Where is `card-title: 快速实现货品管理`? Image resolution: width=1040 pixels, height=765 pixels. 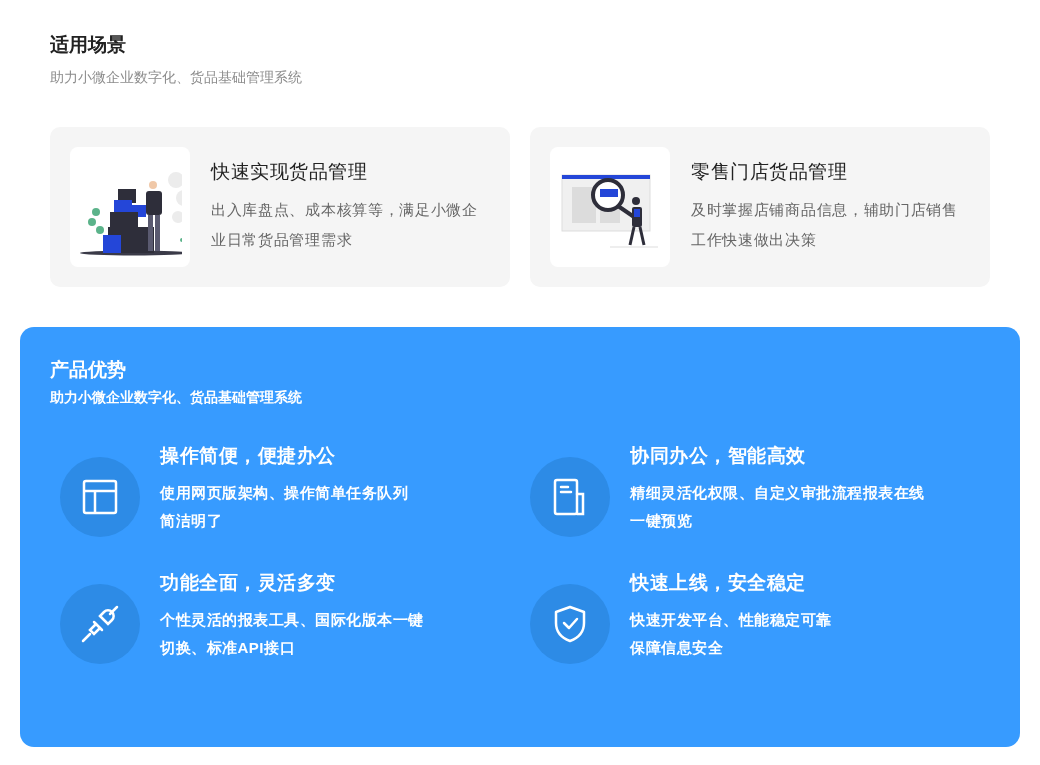 card-title: 快速实现货品管理 is located at coordinates (289, 172).